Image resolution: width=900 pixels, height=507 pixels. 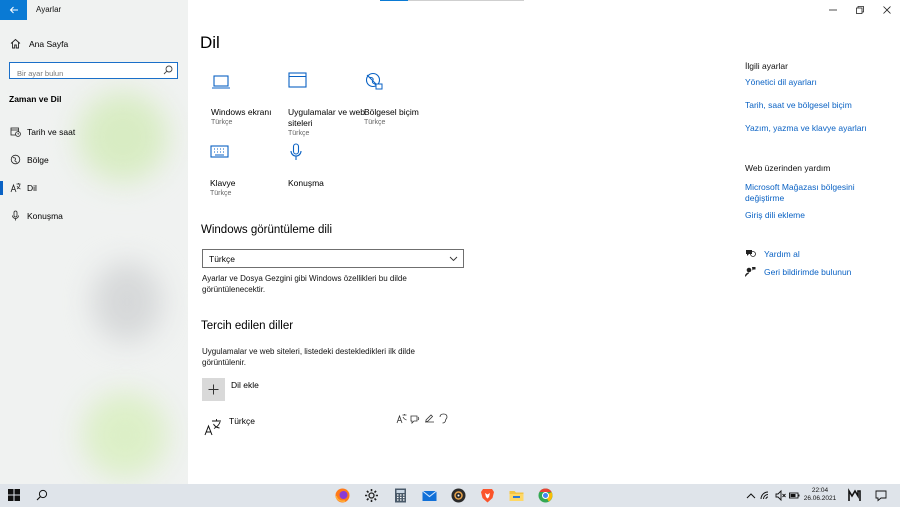 I want to click on tile-apps-websites: Uygulamalar ve web siteleri Türkçe, so click(x=328, y=104).